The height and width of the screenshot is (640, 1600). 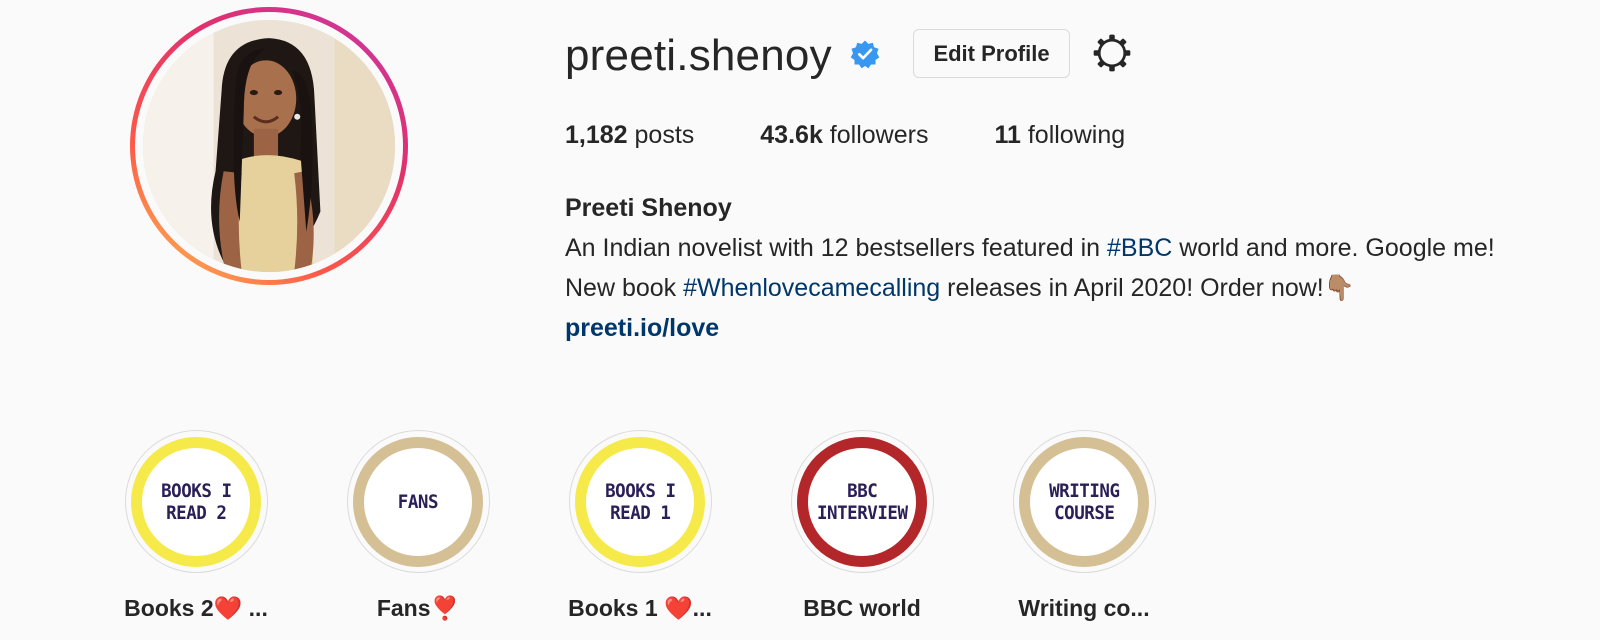 I want to click on highlight-cover-frame: BOOKS I READ 2, so click(x=196, y=501).